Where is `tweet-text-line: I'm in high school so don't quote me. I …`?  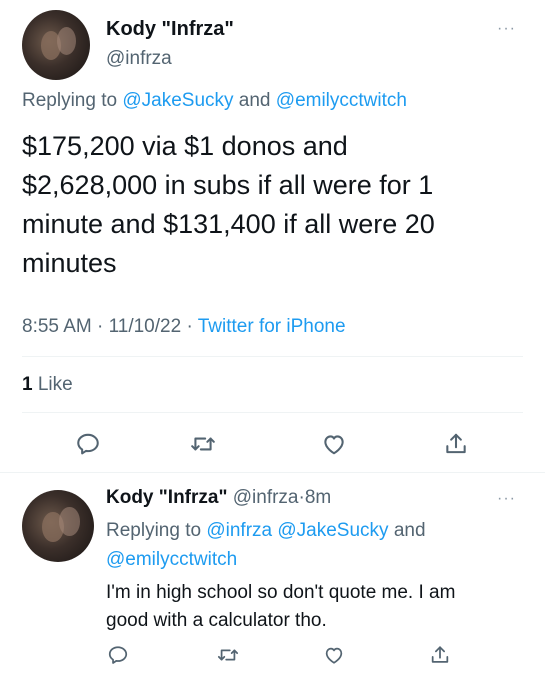
tweet-text-line: I'm in high school so don't quote me. I … is located at coordinates (281, 592).